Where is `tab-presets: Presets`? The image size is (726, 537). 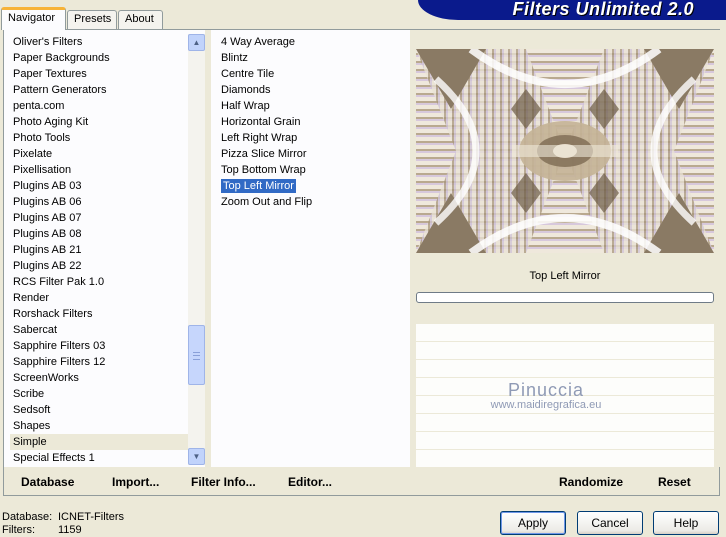 tab-presets: Presets is located at coordinates (92, 19).